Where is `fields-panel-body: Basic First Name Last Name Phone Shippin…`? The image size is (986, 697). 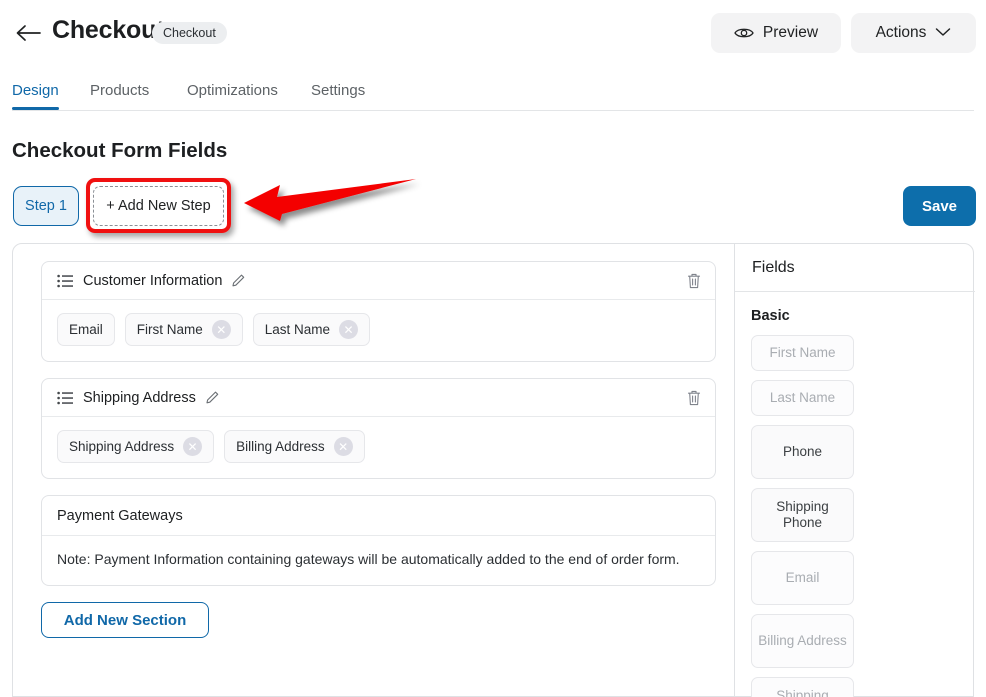 fields-panel-body: Basic First Name Last Name Phone Shippin… is located at coordinates (855, 494).